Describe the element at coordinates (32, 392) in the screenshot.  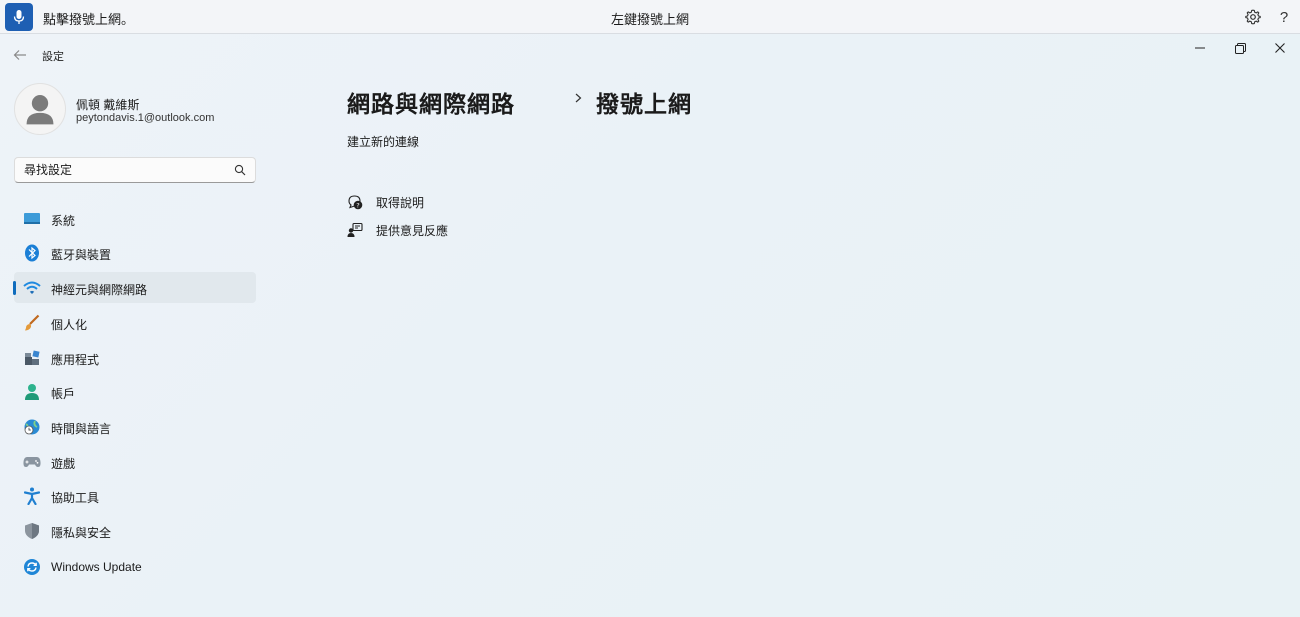
I see `account-icon` at that location.